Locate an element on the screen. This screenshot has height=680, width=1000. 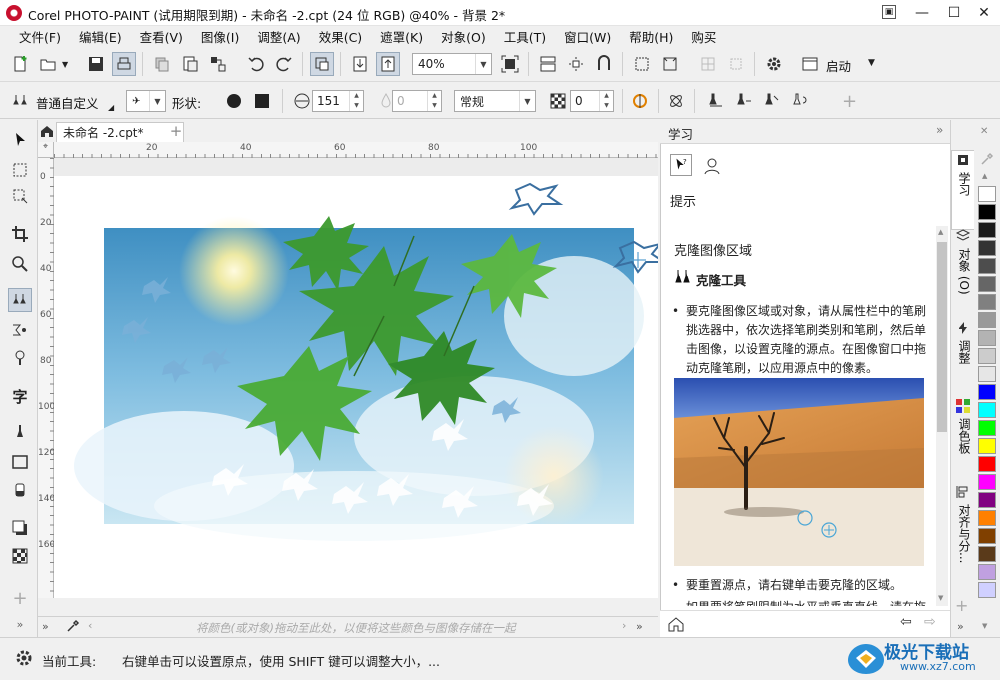
menu-edit: 编辑(E) is located at coordinates (100, 36).